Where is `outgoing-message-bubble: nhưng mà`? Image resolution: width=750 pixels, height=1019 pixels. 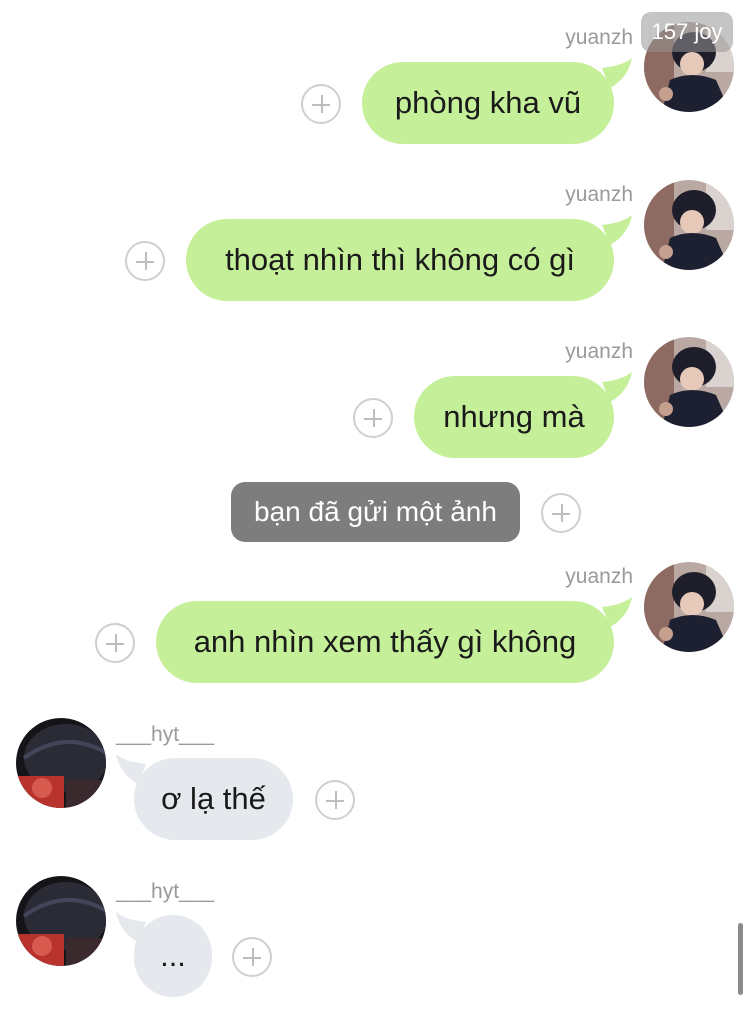
outgoing-message-bubble: nhưng mà is located at coordinates (514, 417).